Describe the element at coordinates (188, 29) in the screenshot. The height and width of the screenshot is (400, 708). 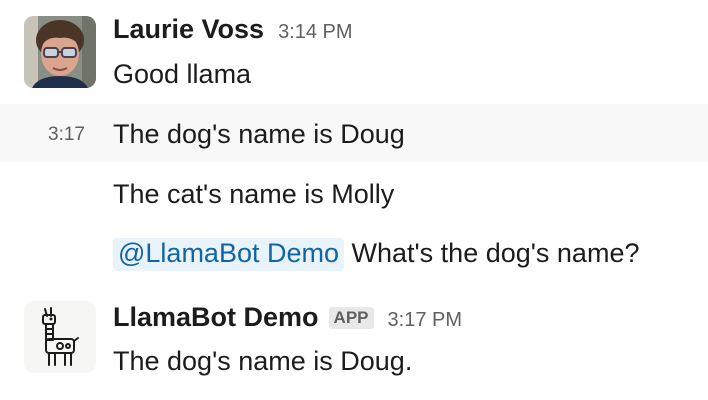
I see `sender-name: Laurie Voss` at that location.